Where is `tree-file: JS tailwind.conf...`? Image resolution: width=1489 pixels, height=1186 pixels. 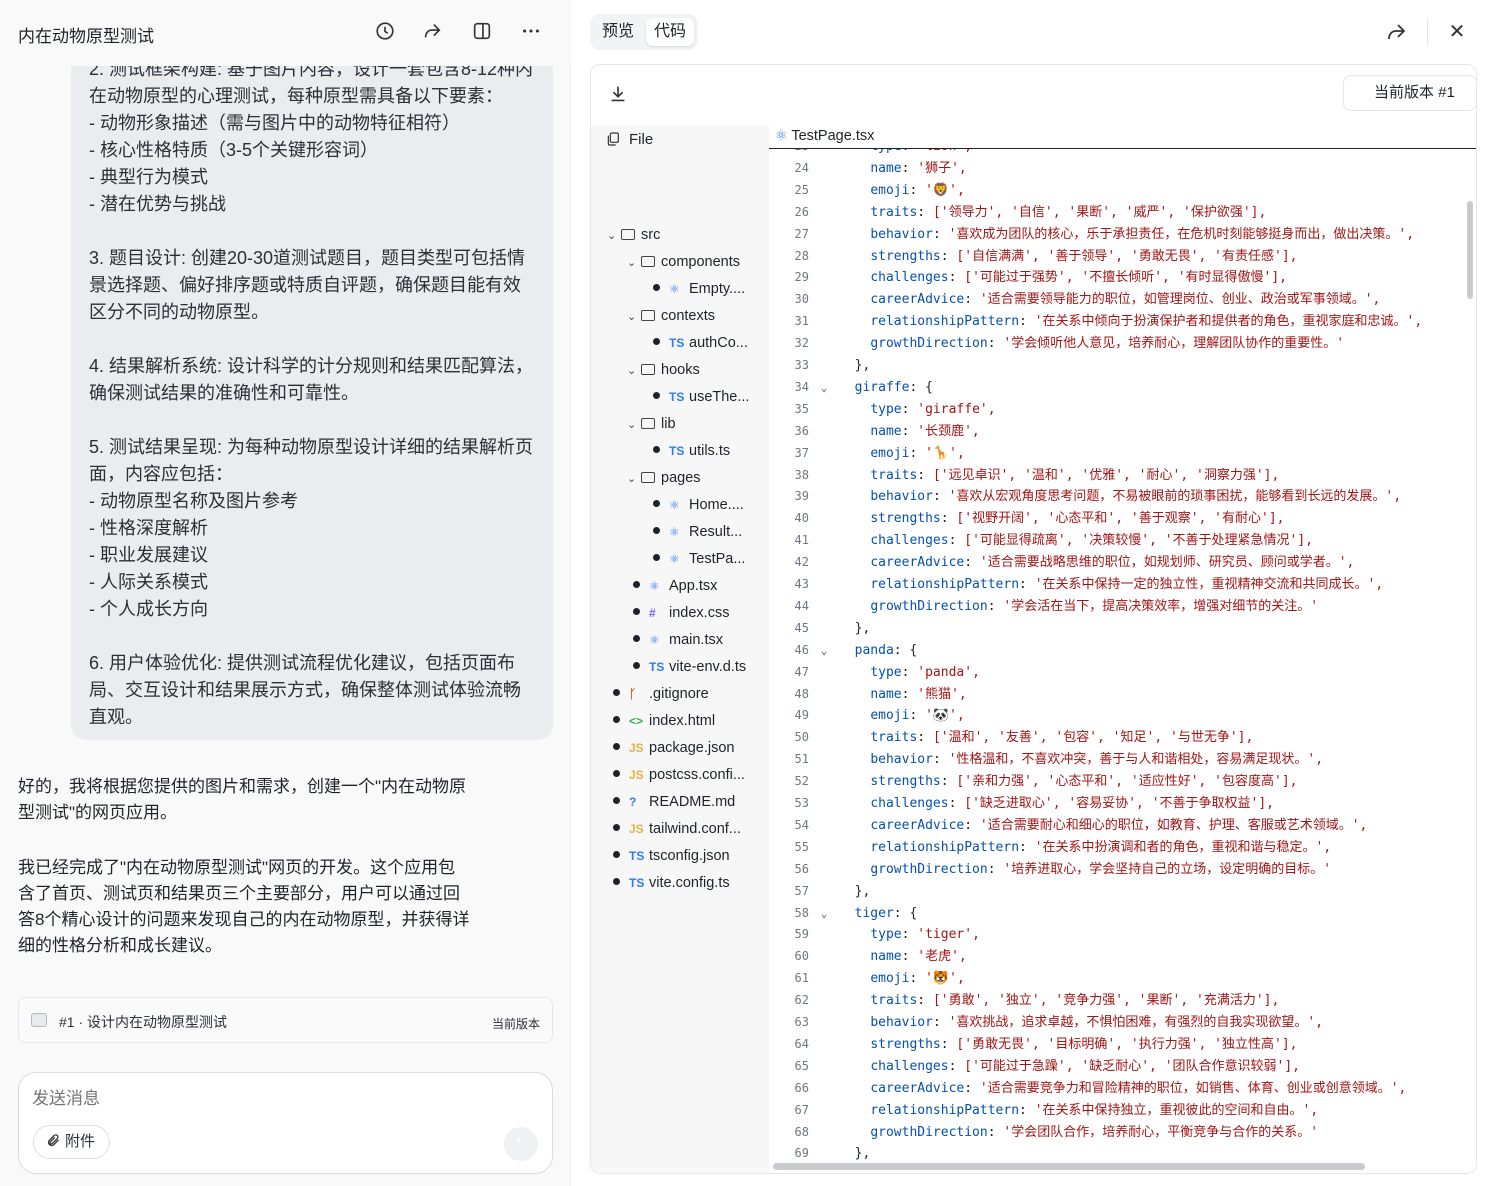 tree-file: JS tailwind.conf... is located at coordinates (677, 829).